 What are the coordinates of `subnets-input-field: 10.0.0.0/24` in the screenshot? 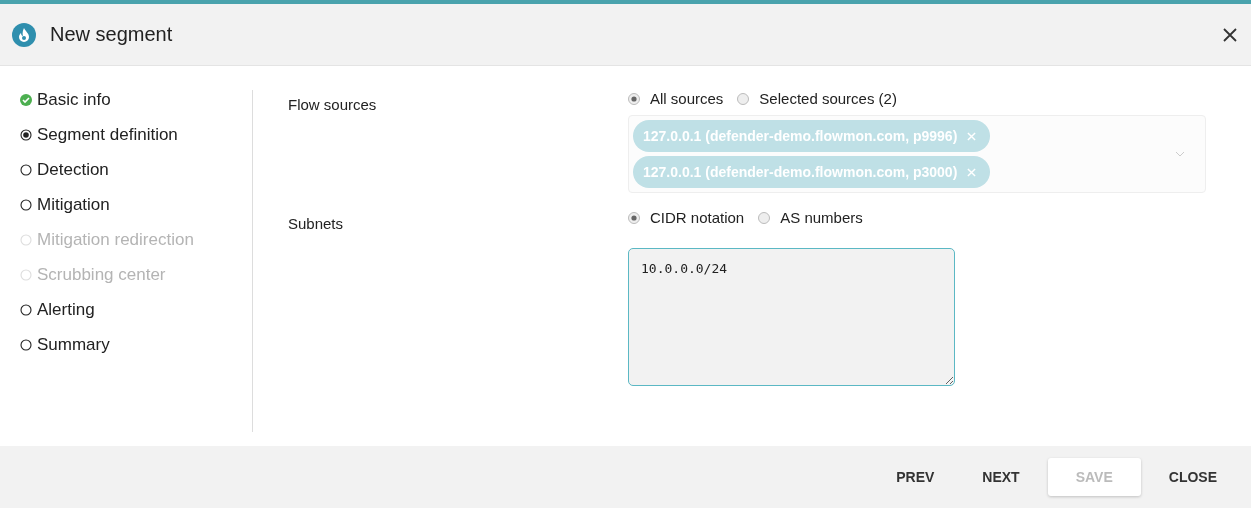 It's located at (791, 317).